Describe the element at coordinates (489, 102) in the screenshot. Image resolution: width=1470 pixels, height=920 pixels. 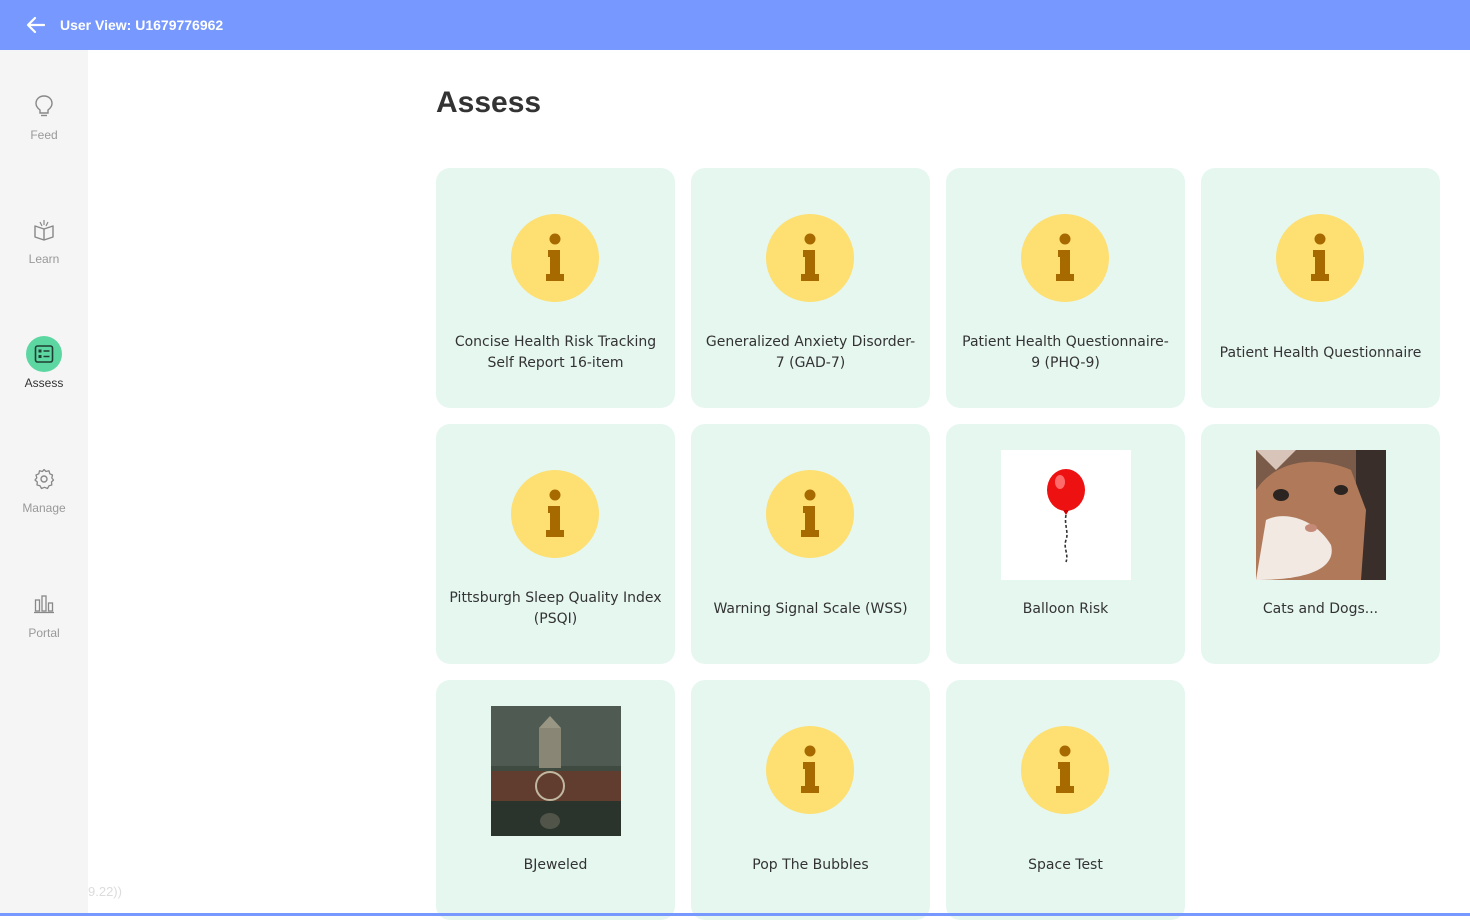
I see `page-title: Assess` at that location.